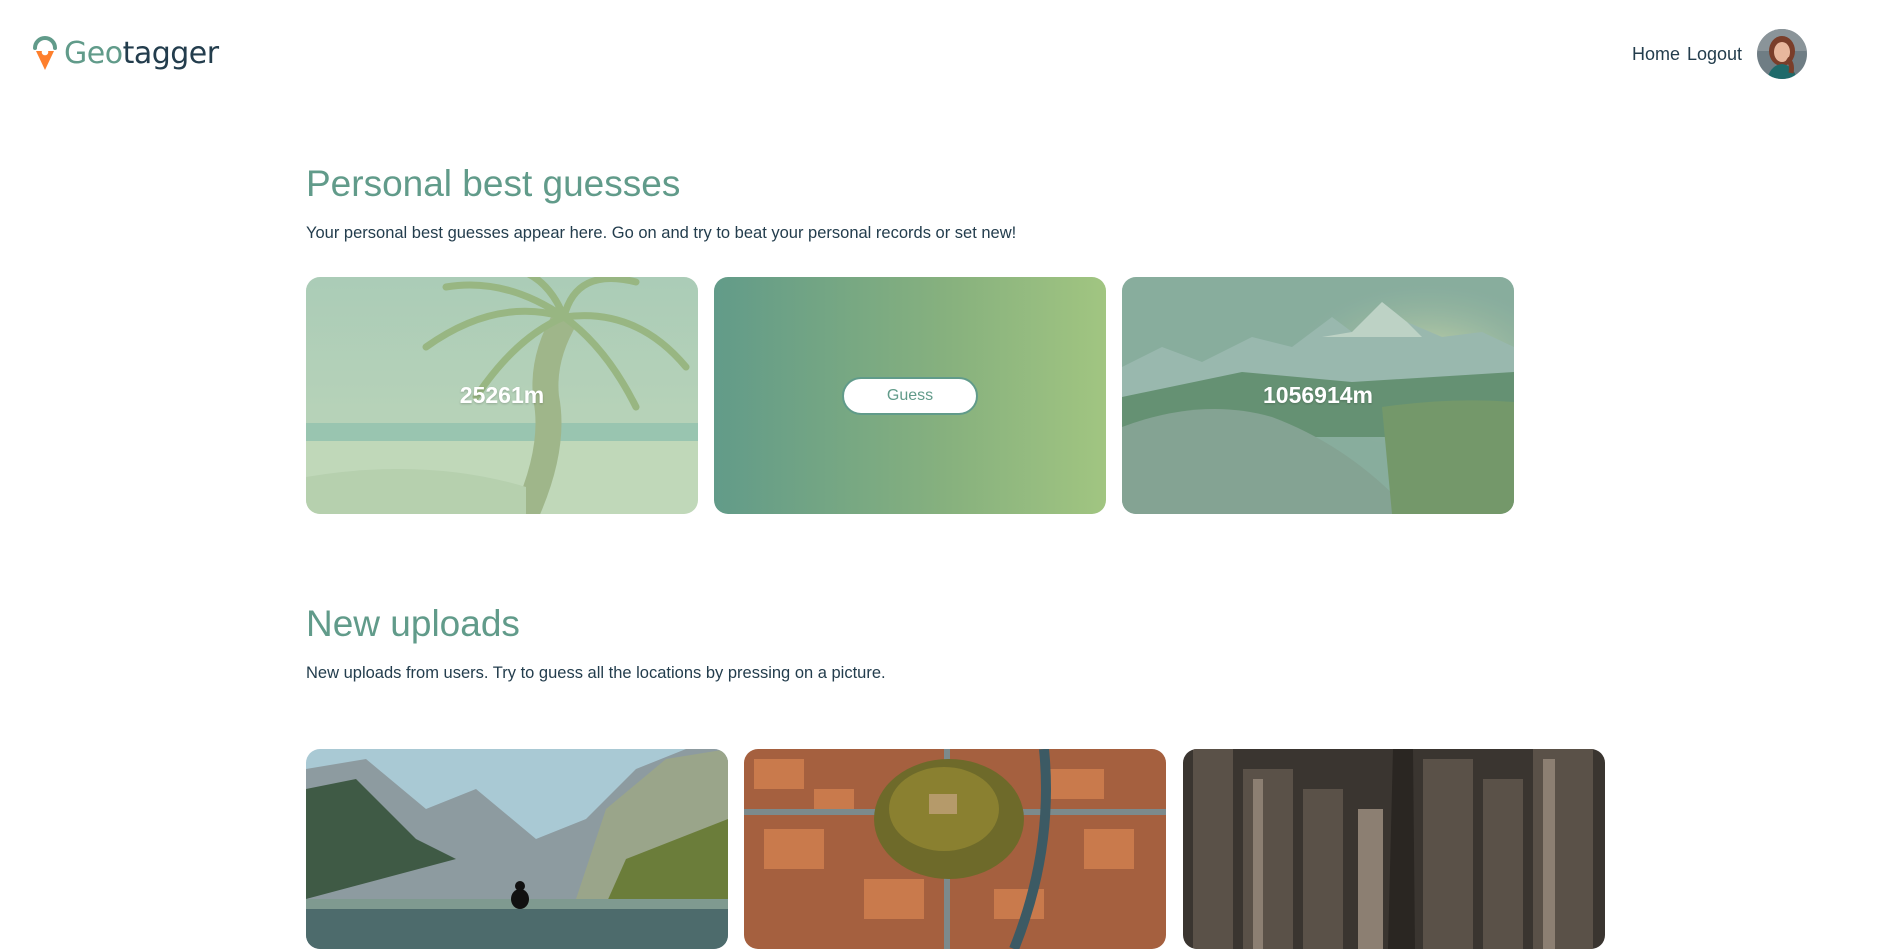 Image resolution: width=1899 pixels, height=949 pixels. I want to click on personal-best-card-beach: 25261m, so click(502, 395).